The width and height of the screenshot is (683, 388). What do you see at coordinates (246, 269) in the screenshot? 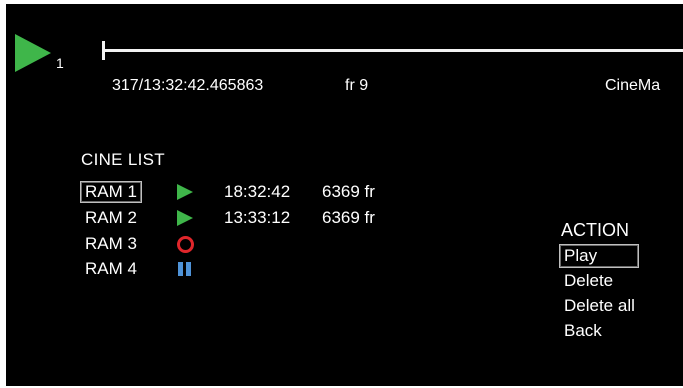
I see `cine-list-item-ram-4: RAM 4` at bounding box center [246, 269].